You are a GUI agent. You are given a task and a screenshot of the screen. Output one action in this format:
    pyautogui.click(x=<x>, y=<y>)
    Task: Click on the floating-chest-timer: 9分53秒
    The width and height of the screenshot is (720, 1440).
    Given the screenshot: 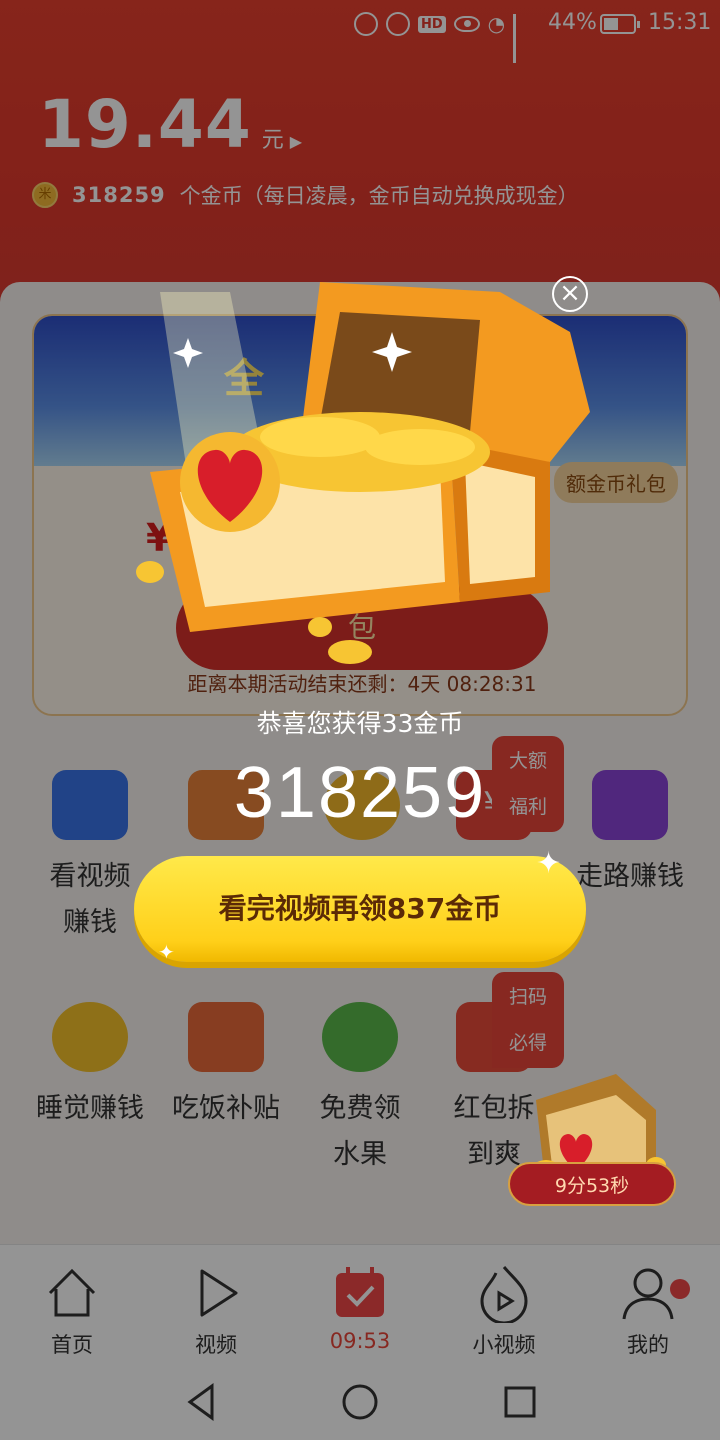 What is the action you would take?
    pyautogui.click(x=592, y=1184)
    